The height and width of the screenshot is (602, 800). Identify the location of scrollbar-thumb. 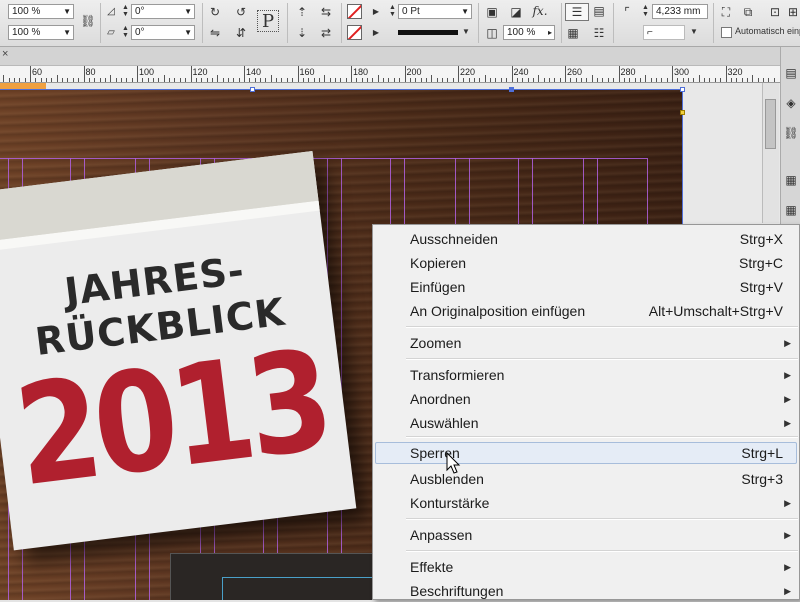
(770, 124).